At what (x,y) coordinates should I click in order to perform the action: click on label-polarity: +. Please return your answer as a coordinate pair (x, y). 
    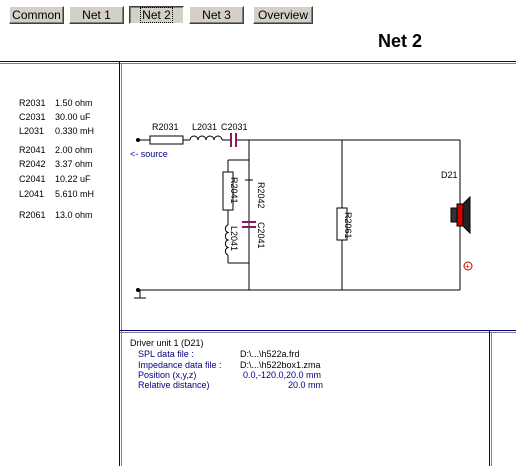
    Looking at the image, I should click on (467, 266).